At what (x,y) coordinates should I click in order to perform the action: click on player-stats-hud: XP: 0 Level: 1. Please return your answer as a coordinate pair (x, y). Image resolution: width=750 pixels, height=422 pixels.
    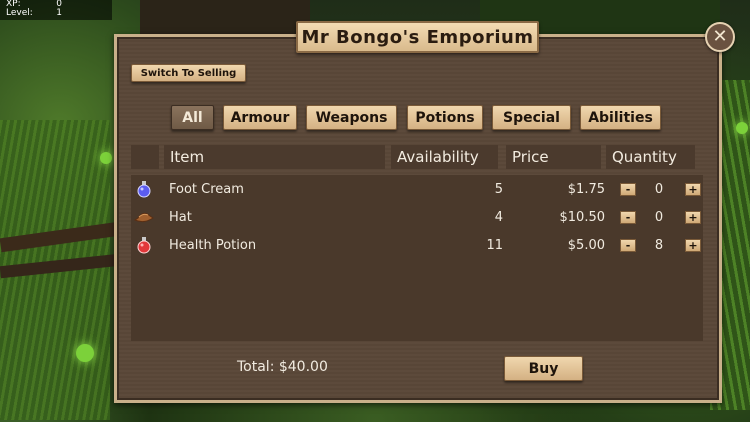
    Looking at the image, I should click on (56, 10).